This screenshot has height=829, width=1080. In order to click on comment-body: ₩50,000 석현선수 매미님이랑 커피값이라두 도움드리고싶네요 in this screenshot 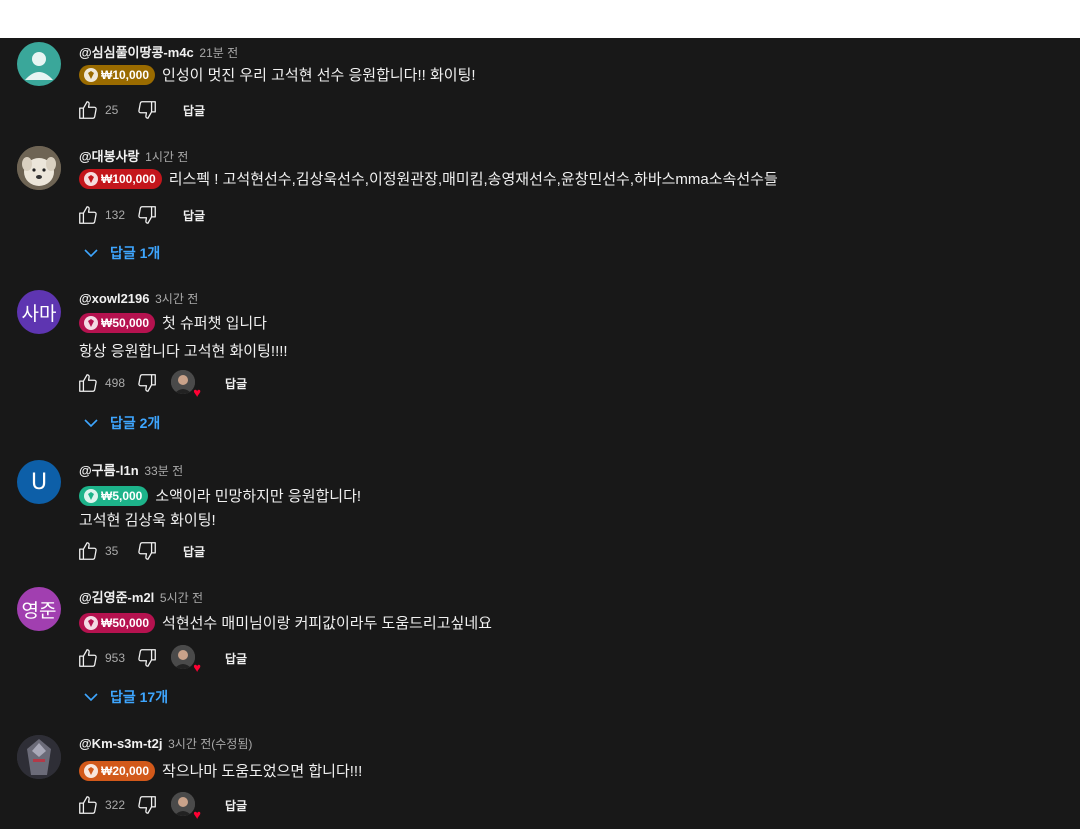, I will do `click(285, 622)`.